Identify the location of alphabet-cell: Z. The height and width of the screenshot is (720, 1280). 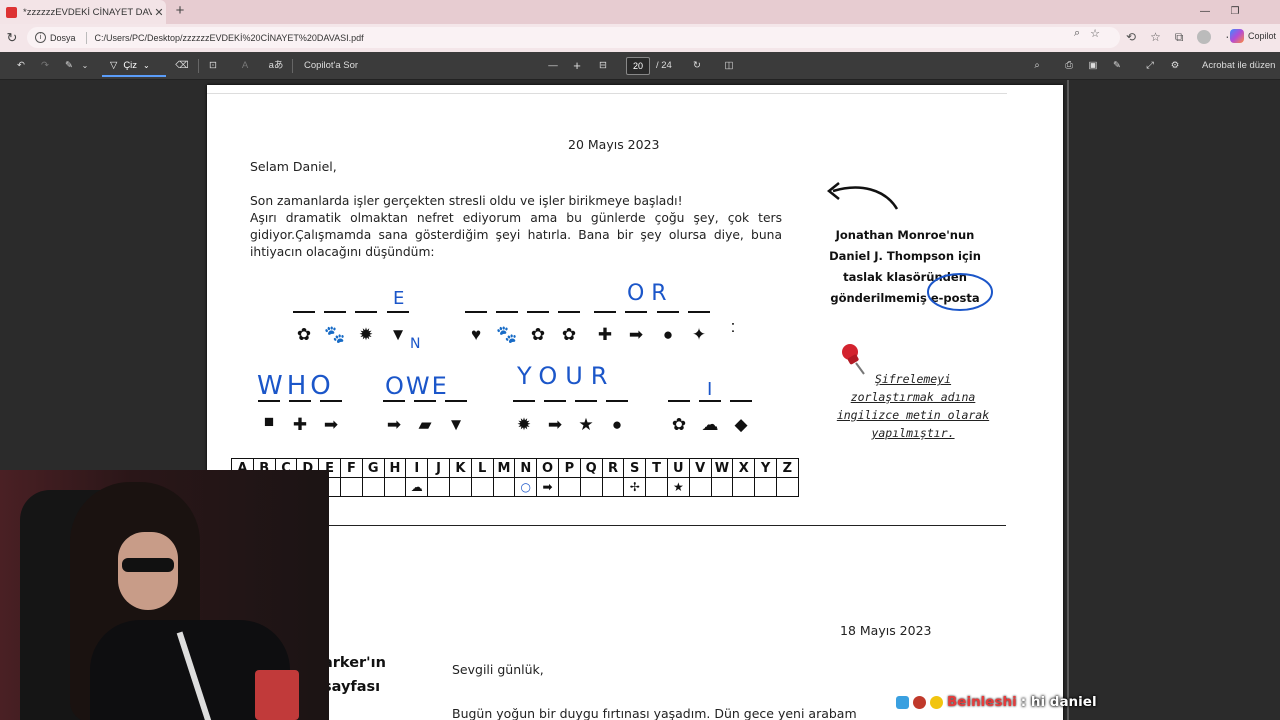
(787, 468).